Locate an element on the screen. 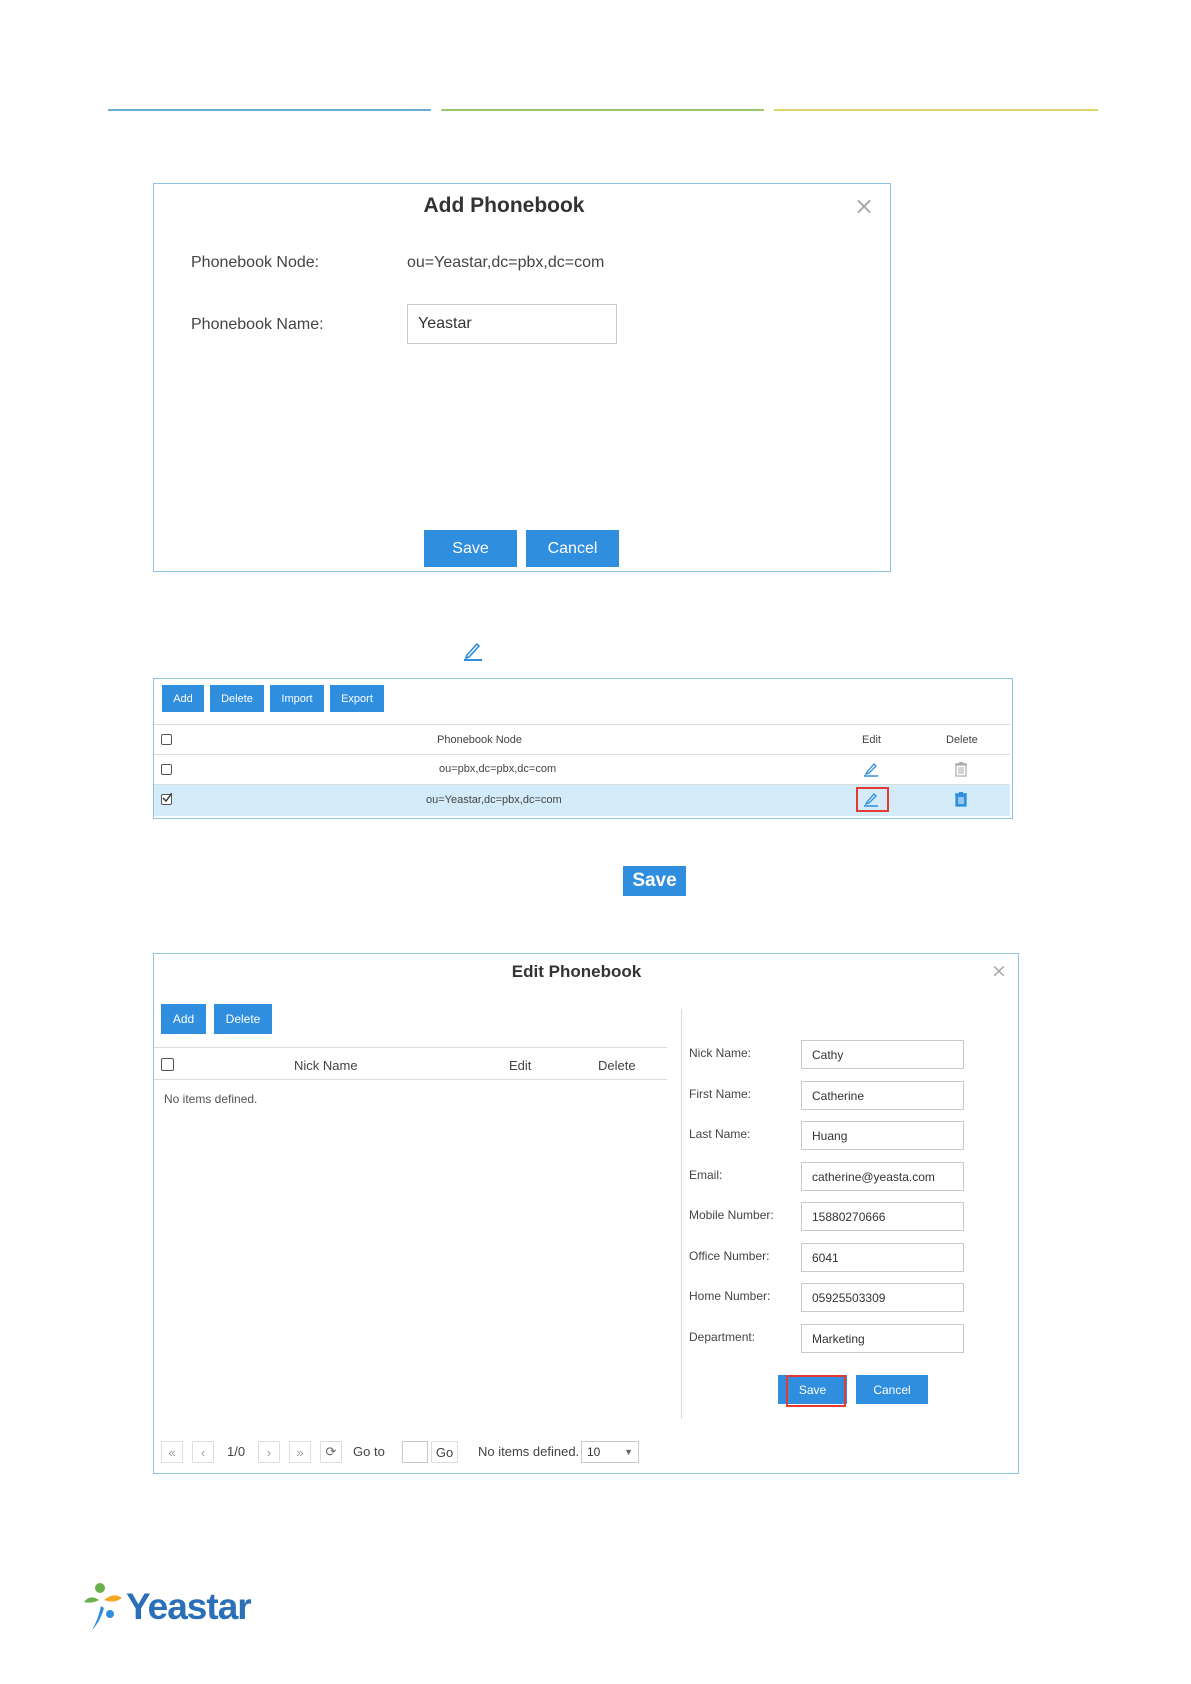 This screenshot has height=1684, width=1191. prev-page-icon: ‹ is located at coordinates (203, 1452).